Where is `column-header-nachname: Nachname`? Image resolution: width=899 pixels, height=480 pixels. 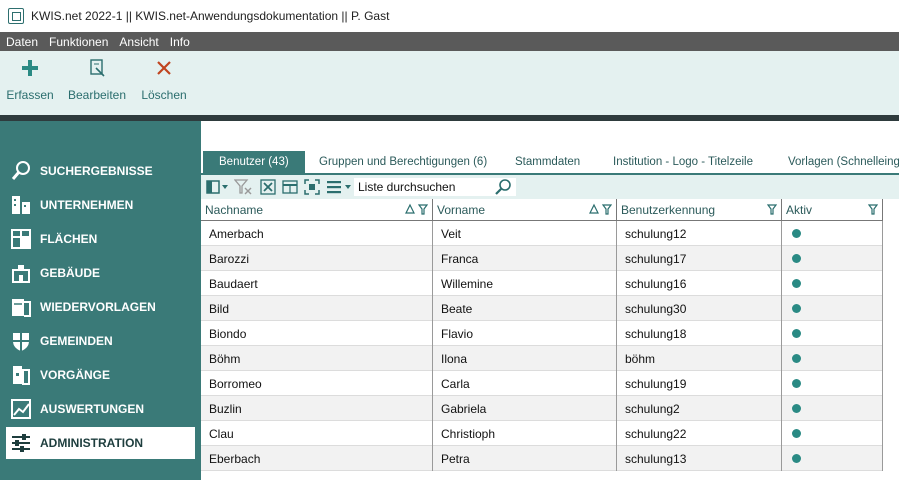 column-header-nachname: Nachname is located at coordinates (317, 210).